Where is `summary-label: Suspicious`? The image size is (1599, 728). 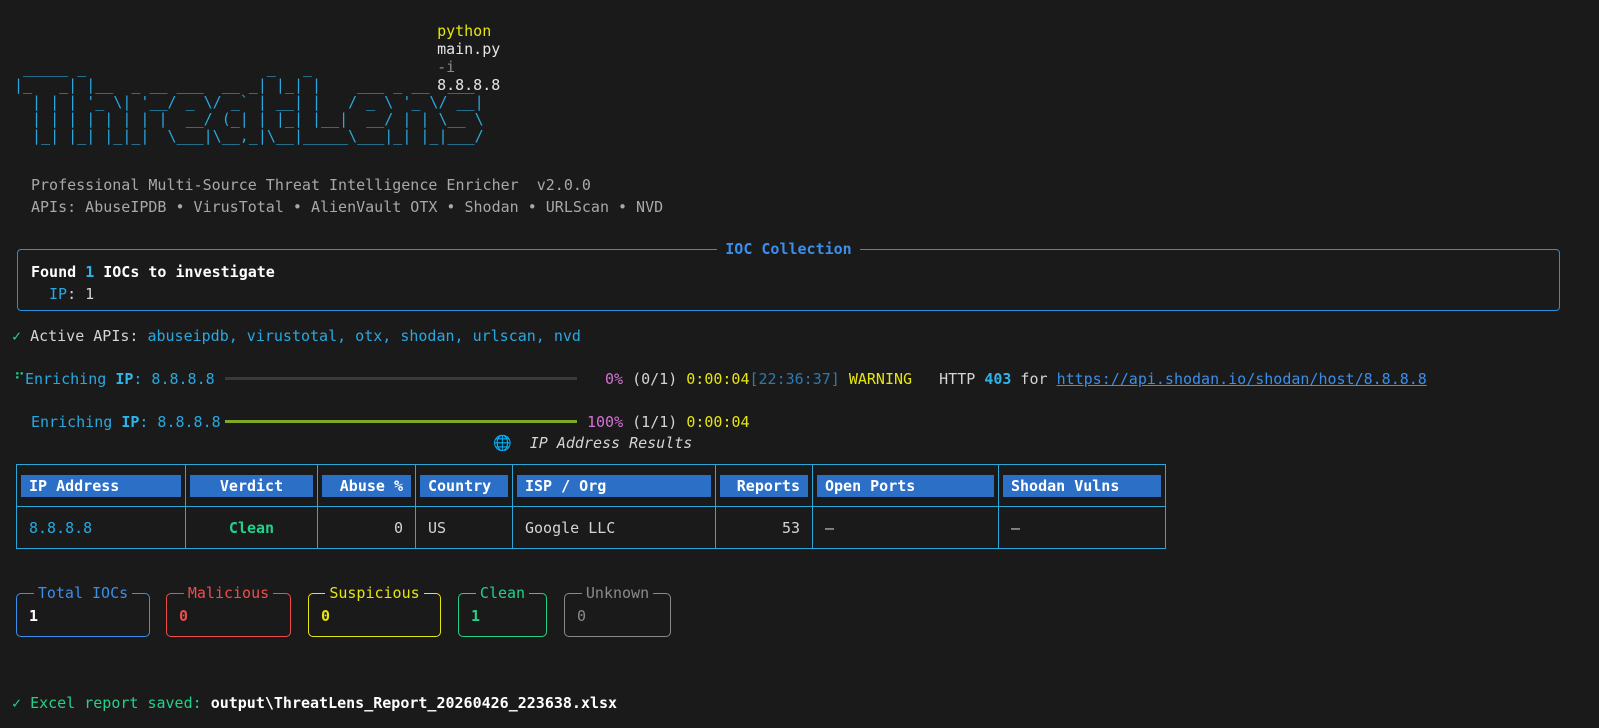 summary-label: Suspicious is located at coordinates (374, 593).